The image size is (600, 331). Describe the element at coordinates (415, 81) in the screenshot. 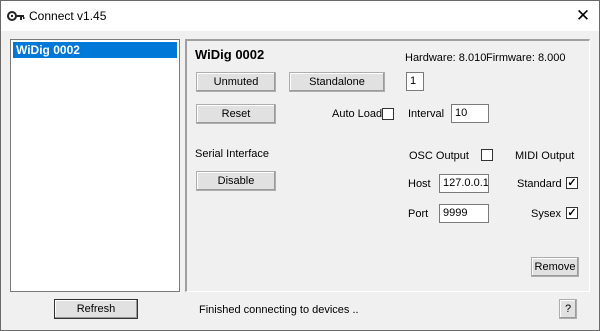

I see `mode-value-field: 1` at that location.